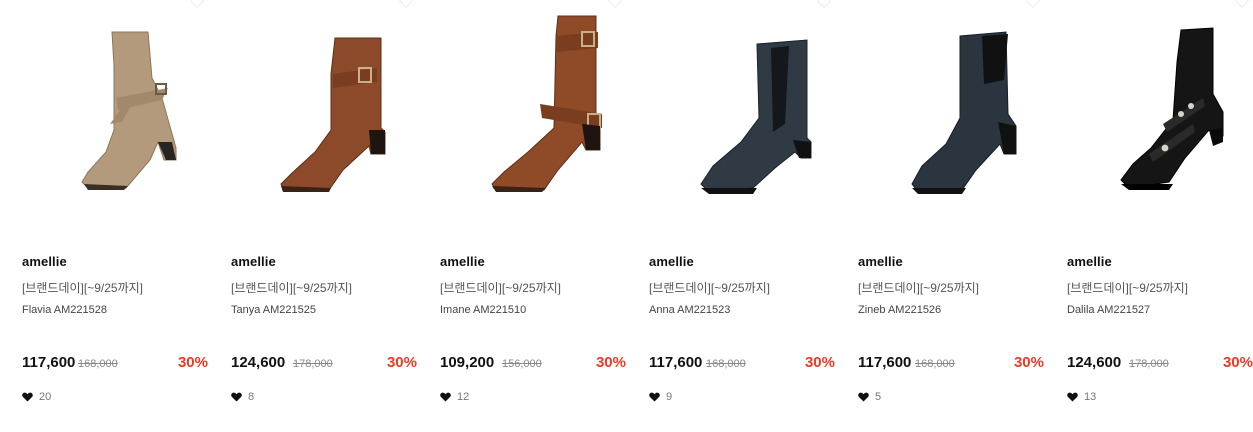  Describe the element at coordinates (899, 310) in the screenshot. I see `product-name: Zineb AM221526` at that location.